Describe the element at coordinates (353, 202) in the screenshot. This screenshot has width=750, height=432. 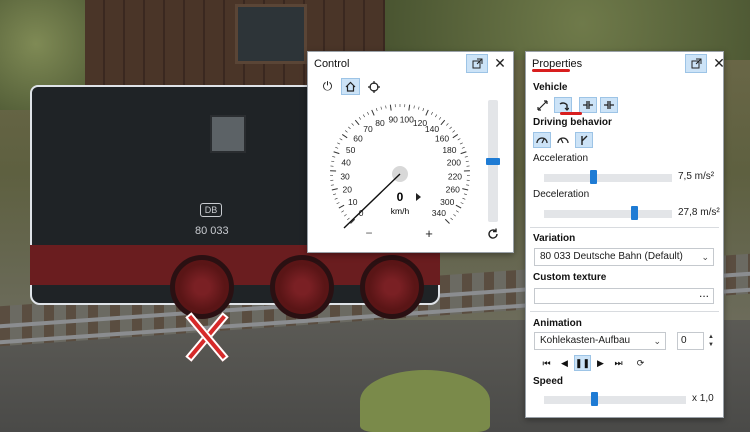
I see `speedometer-label: 10` at that location.